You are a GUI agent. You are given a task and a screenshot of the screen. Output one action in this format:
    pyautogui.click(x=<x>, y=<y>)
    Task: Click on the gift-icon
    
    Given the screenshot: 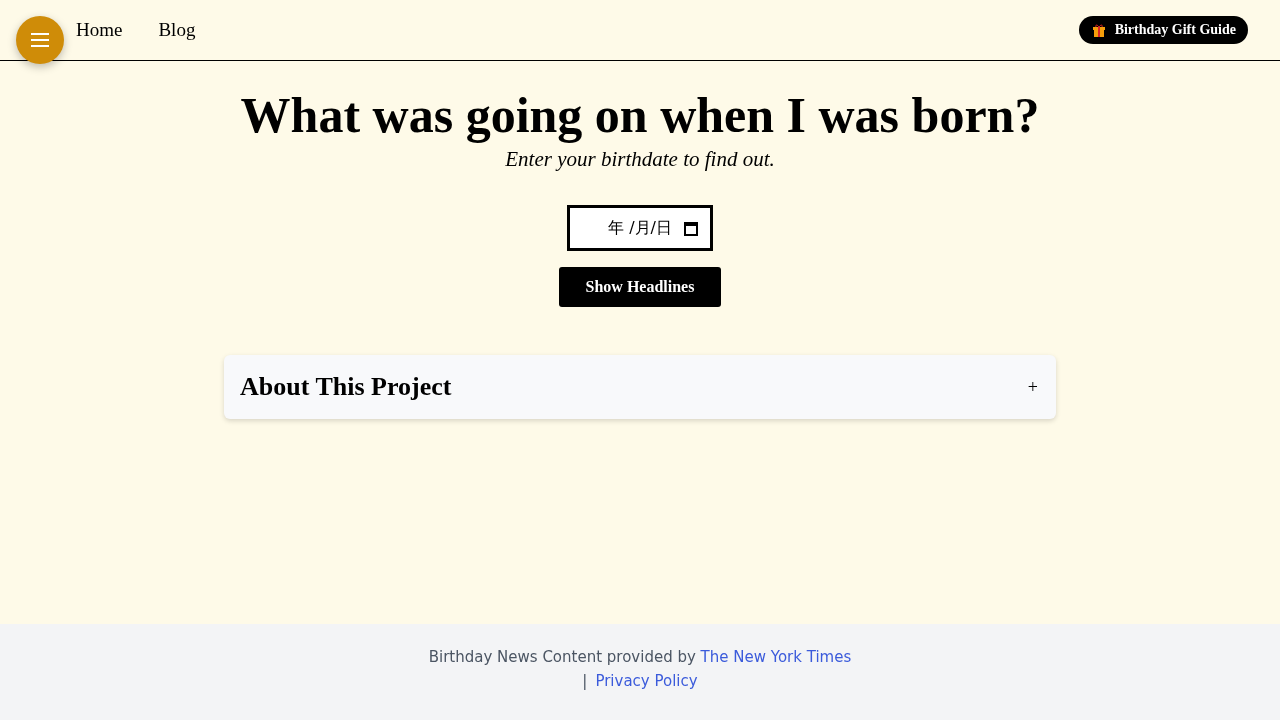 What is the action you would take?
    pyautogui.click(x=1098, y=30)
    